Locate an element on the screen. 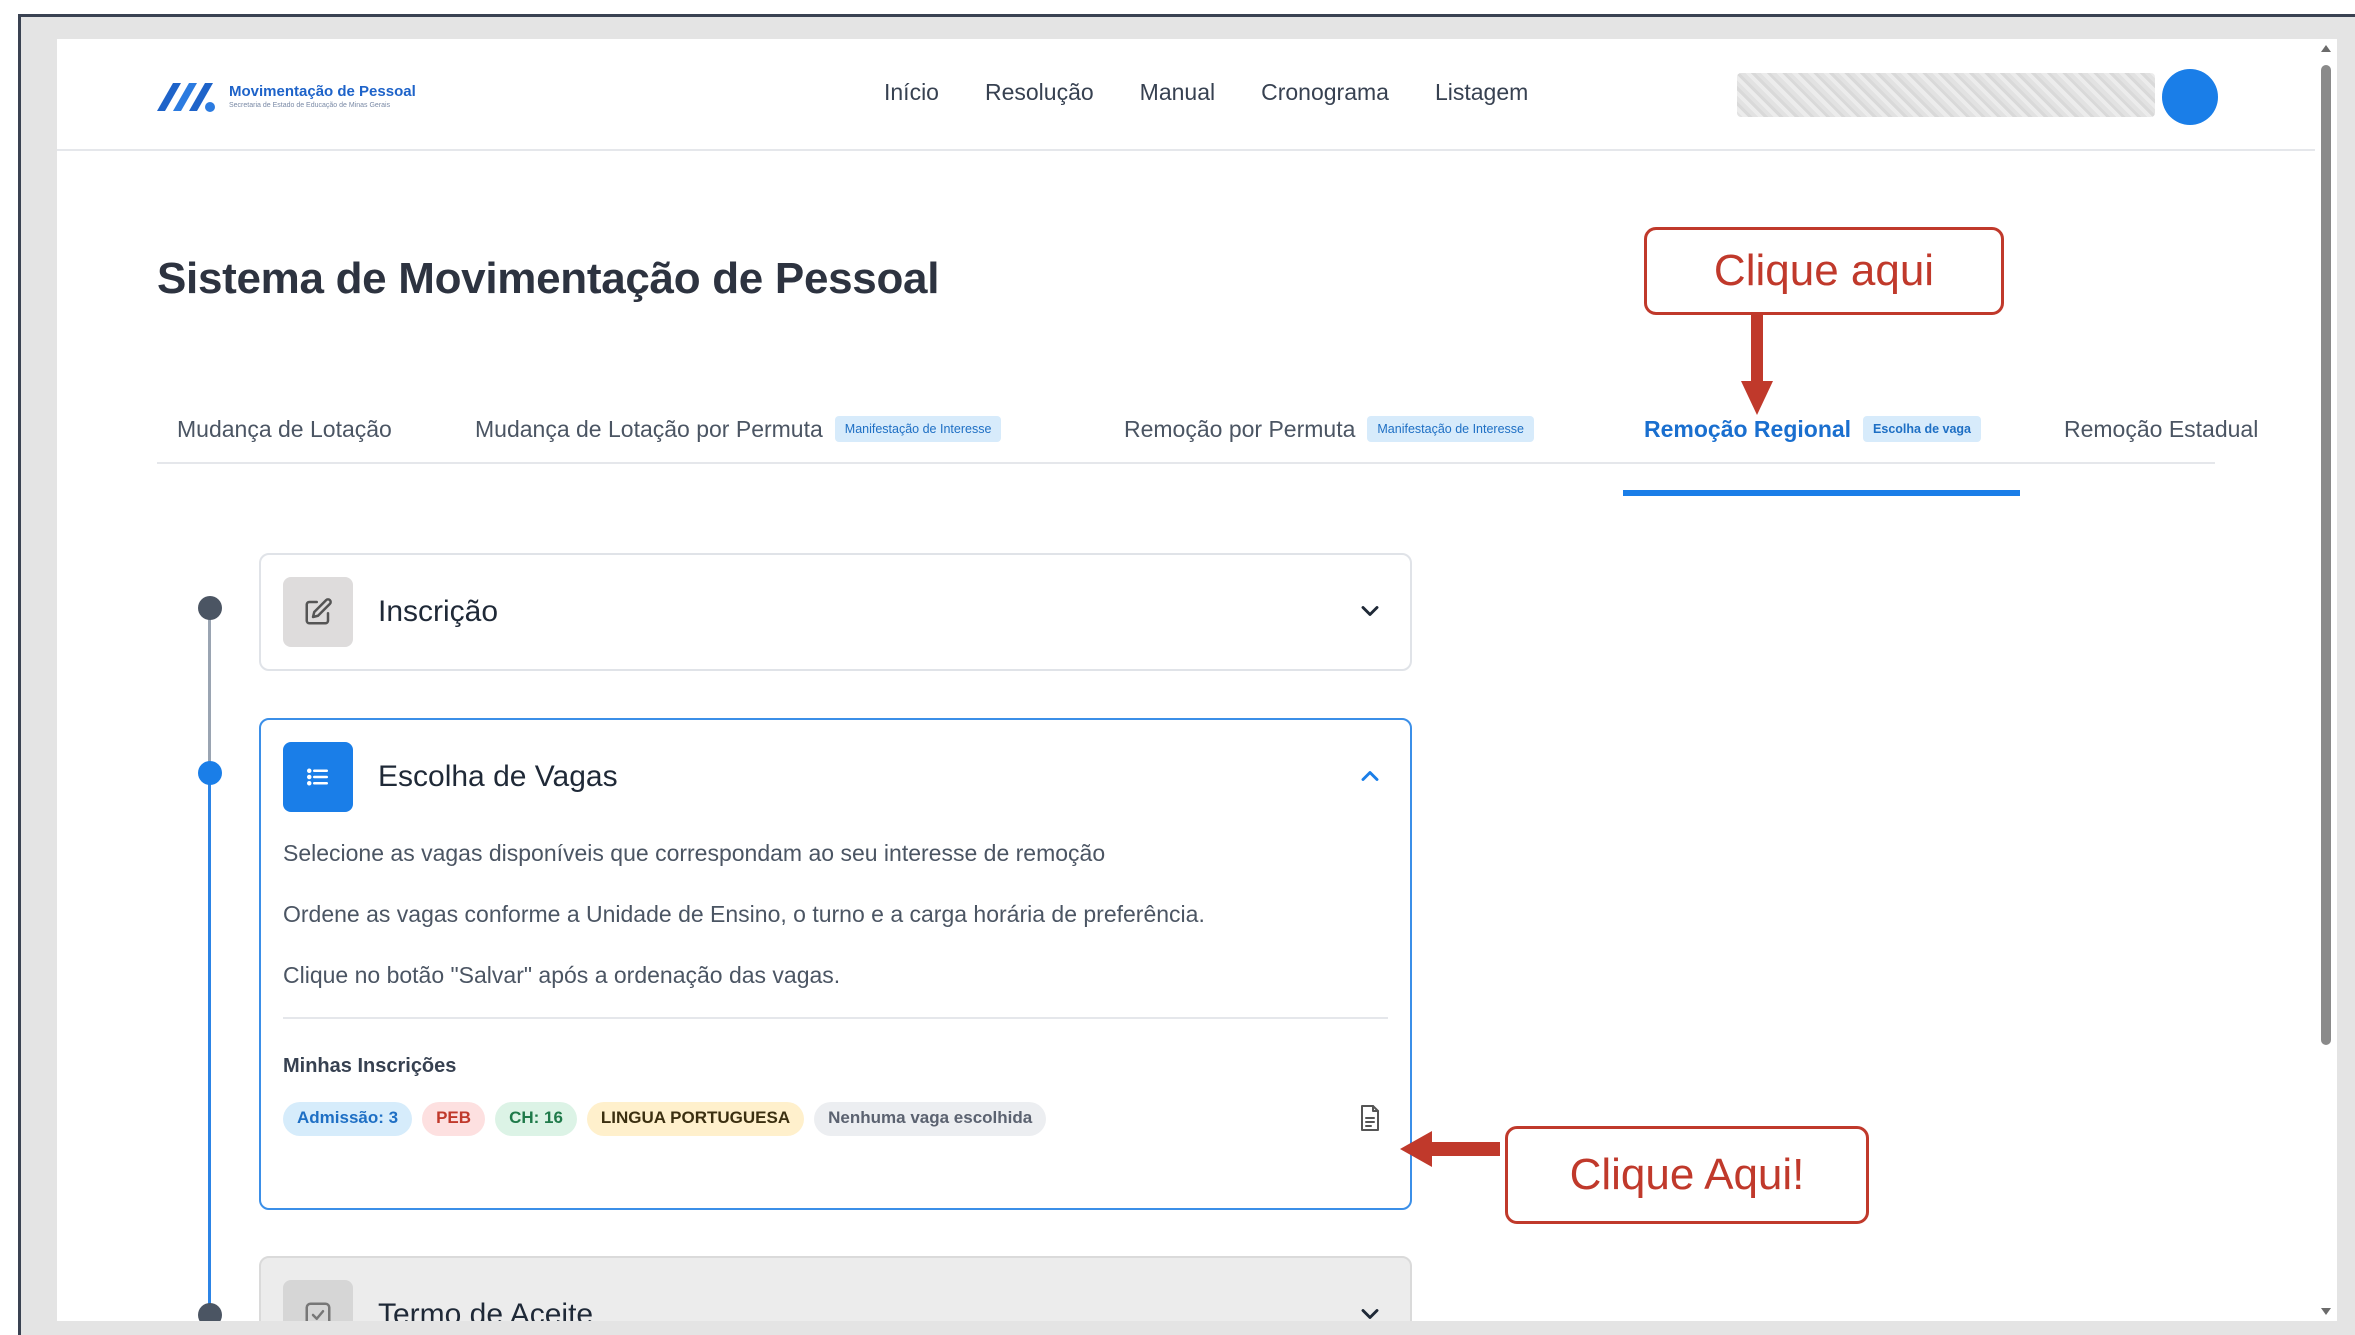  step-header: Escolha de Vagas is located at coordinates (835, 777).